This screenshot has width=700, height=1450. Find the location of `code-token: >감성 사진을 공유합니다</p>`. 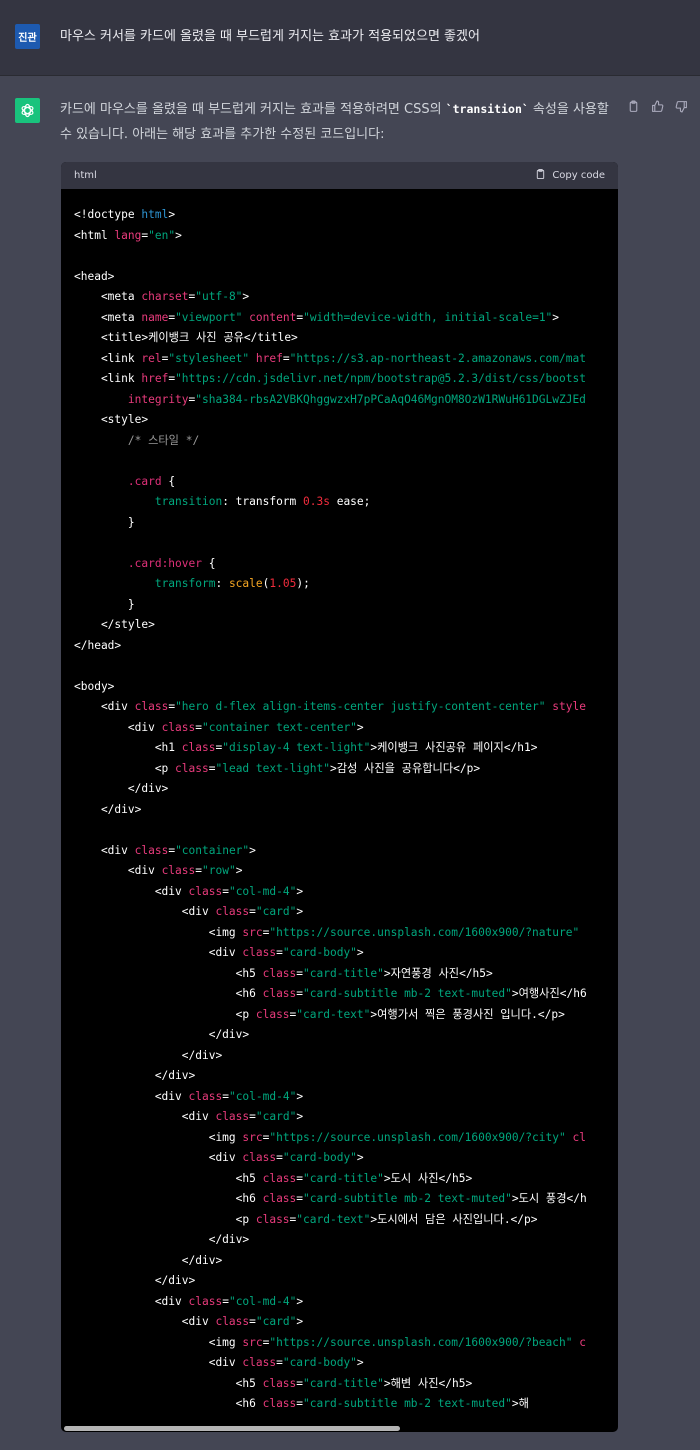

code-token: >감성 사진을 공유합니다</p> is located at coordinates (405, 768).